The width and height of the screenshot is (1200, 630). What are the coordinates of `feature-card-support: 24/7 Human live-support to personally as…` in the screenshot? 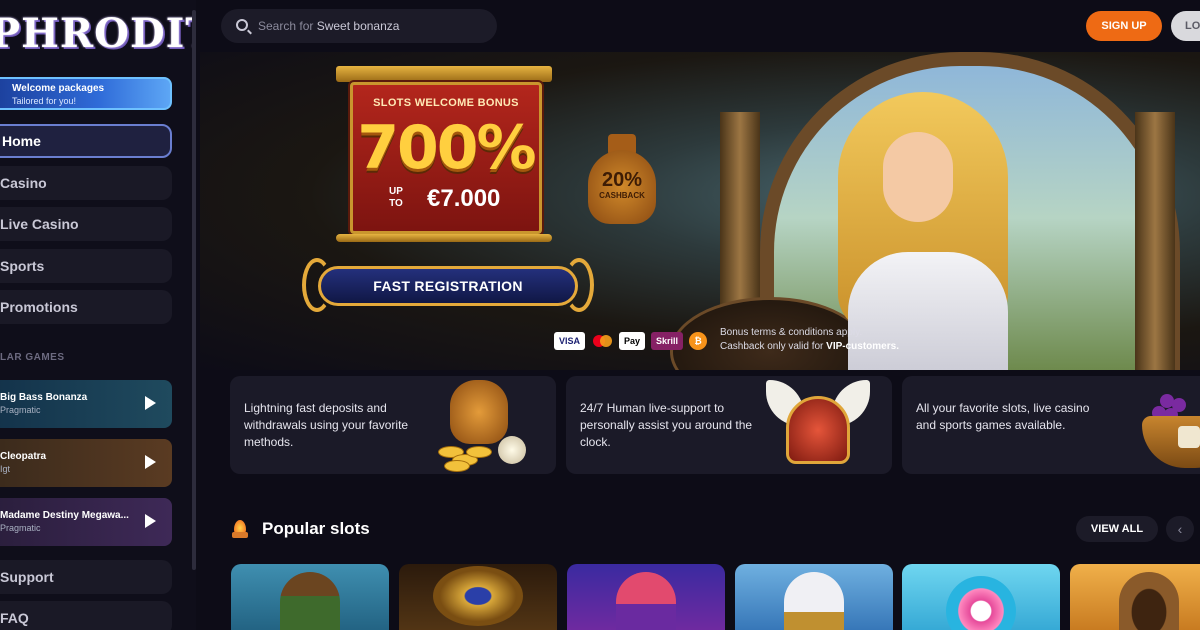 It's located at (729, 425).